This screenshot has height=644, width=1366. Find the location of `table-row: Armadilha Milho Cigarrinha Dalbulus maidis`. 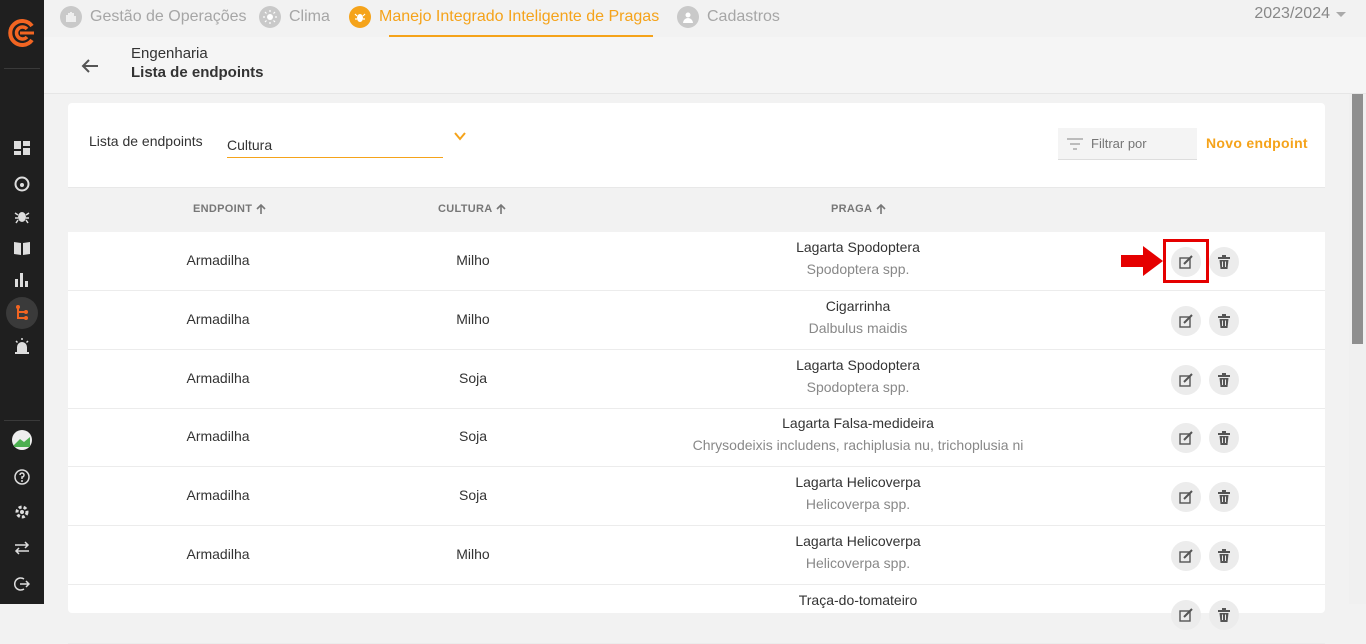

table-row: Armadilha Milho Cigarrinha Dalbulus maidis is located at coordinates (696, 320).